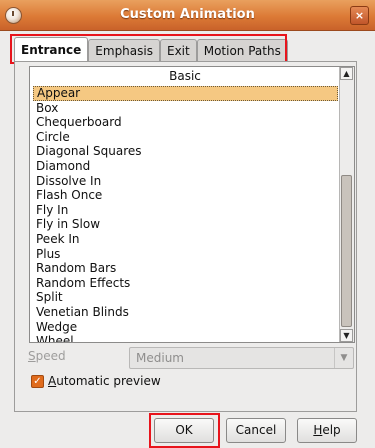 This screenshot has width=375, height=448. Describe the element at coordinates (185, 108) in the screenshot. I see `list-item: Box` at that location.